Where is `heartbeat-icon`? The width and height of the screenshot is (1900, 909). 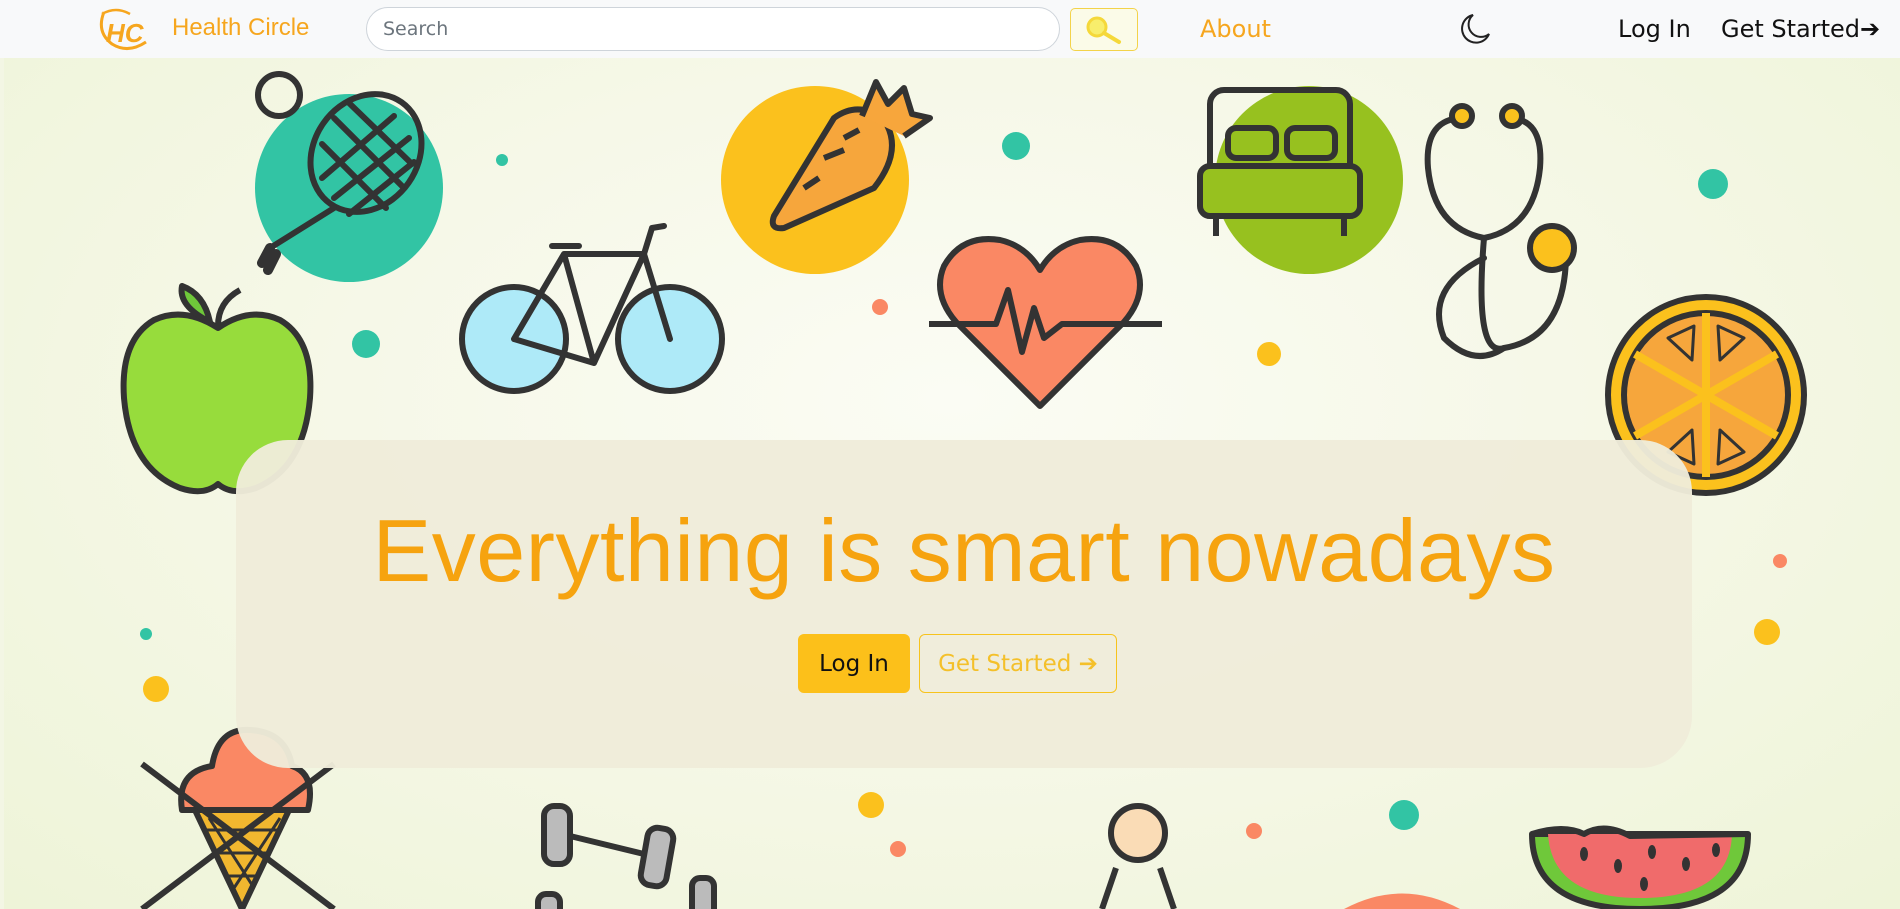
heartbeat-icon is located at coordinates (1045, 322).